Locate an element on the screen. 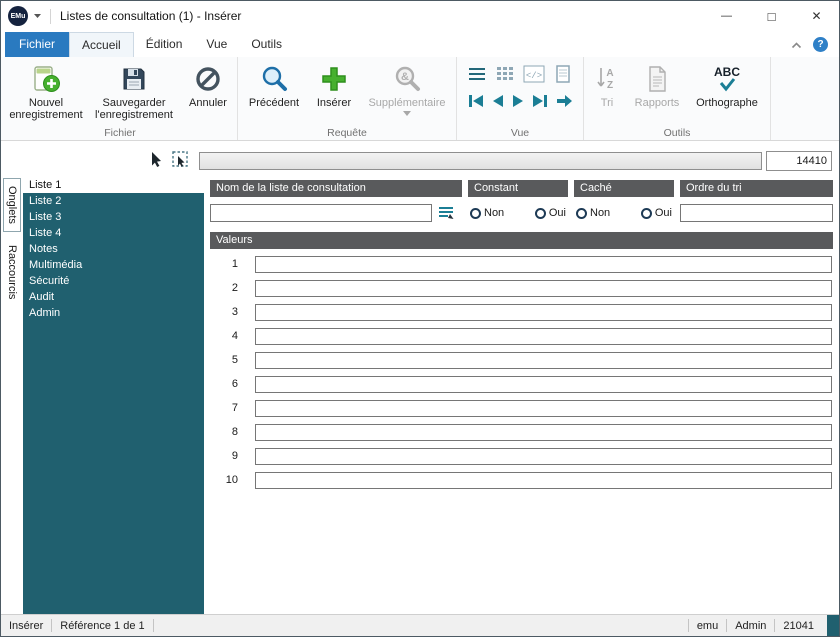 The width and height of the screenshot is (840, 637). help-icon: ? is located at coordinates (820, 44).